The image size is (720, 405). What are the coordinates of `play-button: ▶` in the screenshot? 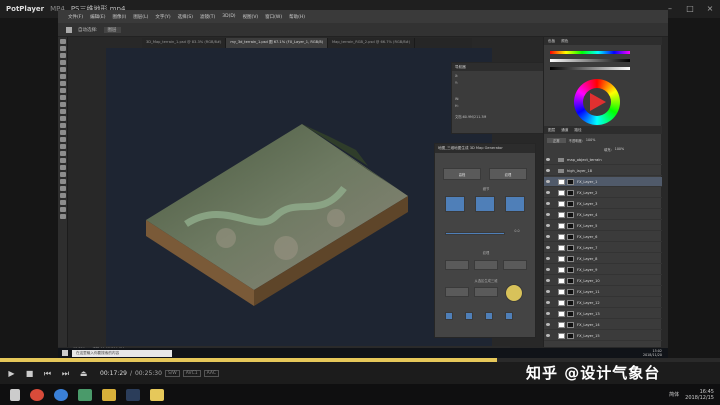 It's located at (11, 373).